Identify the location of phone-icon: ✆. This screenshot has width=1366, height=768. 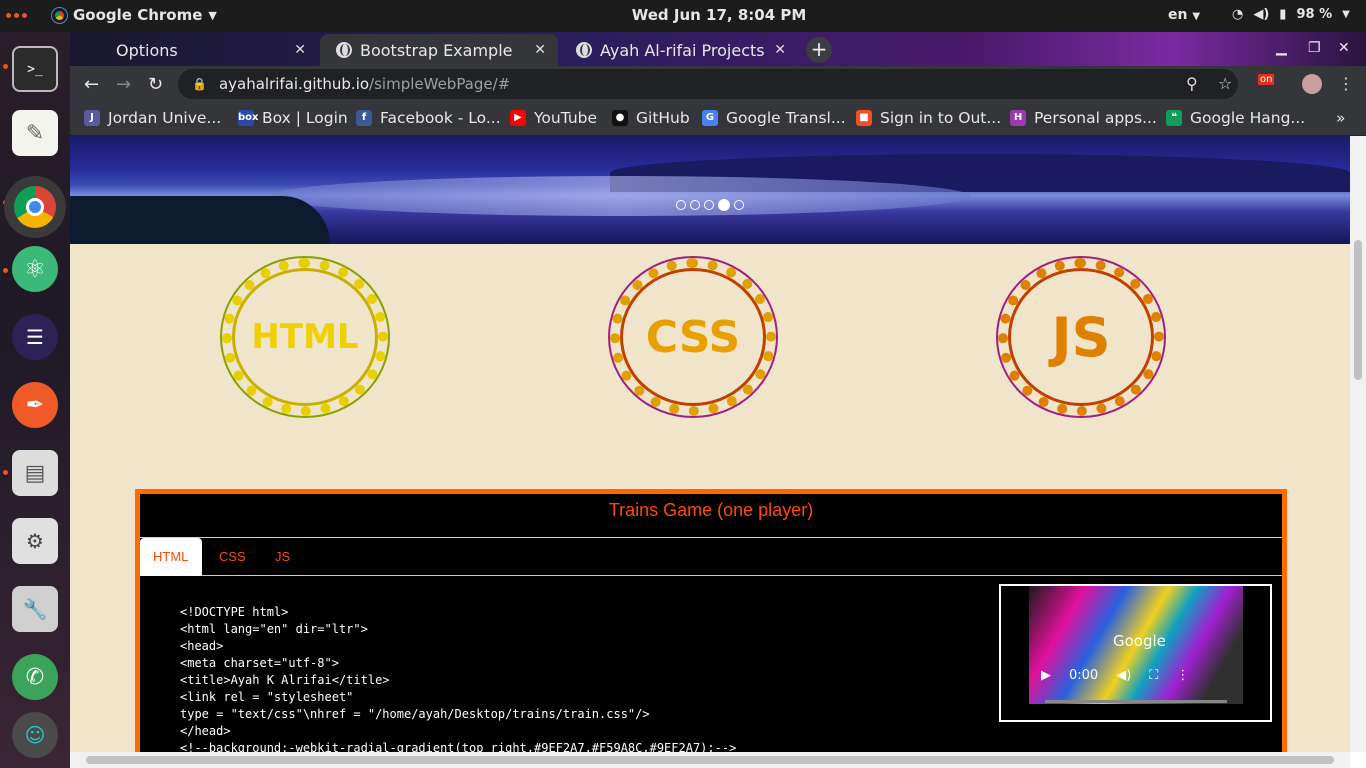
(35, 677).